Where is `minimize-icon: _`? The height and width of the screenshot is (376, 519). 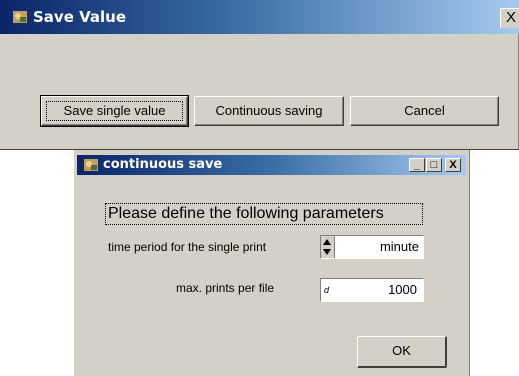
minimize-icon: _ is located at coordinates (417, 165).